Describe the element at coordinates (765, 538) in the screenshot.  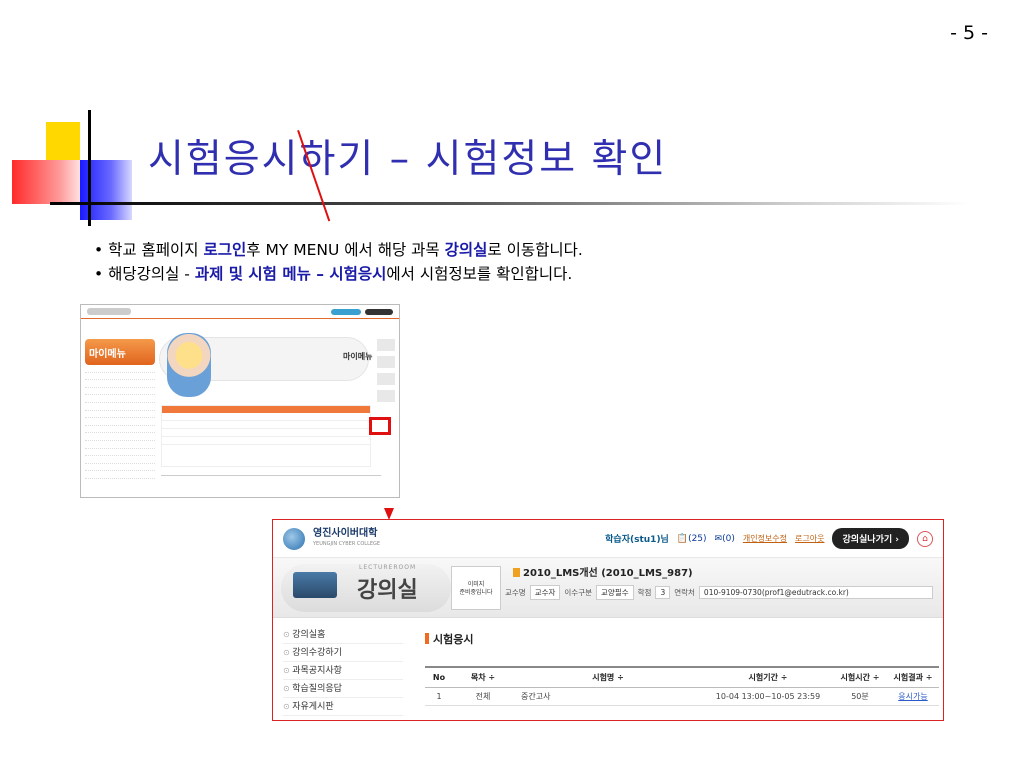
I see `profile-link: 개인정보수정` at that location.